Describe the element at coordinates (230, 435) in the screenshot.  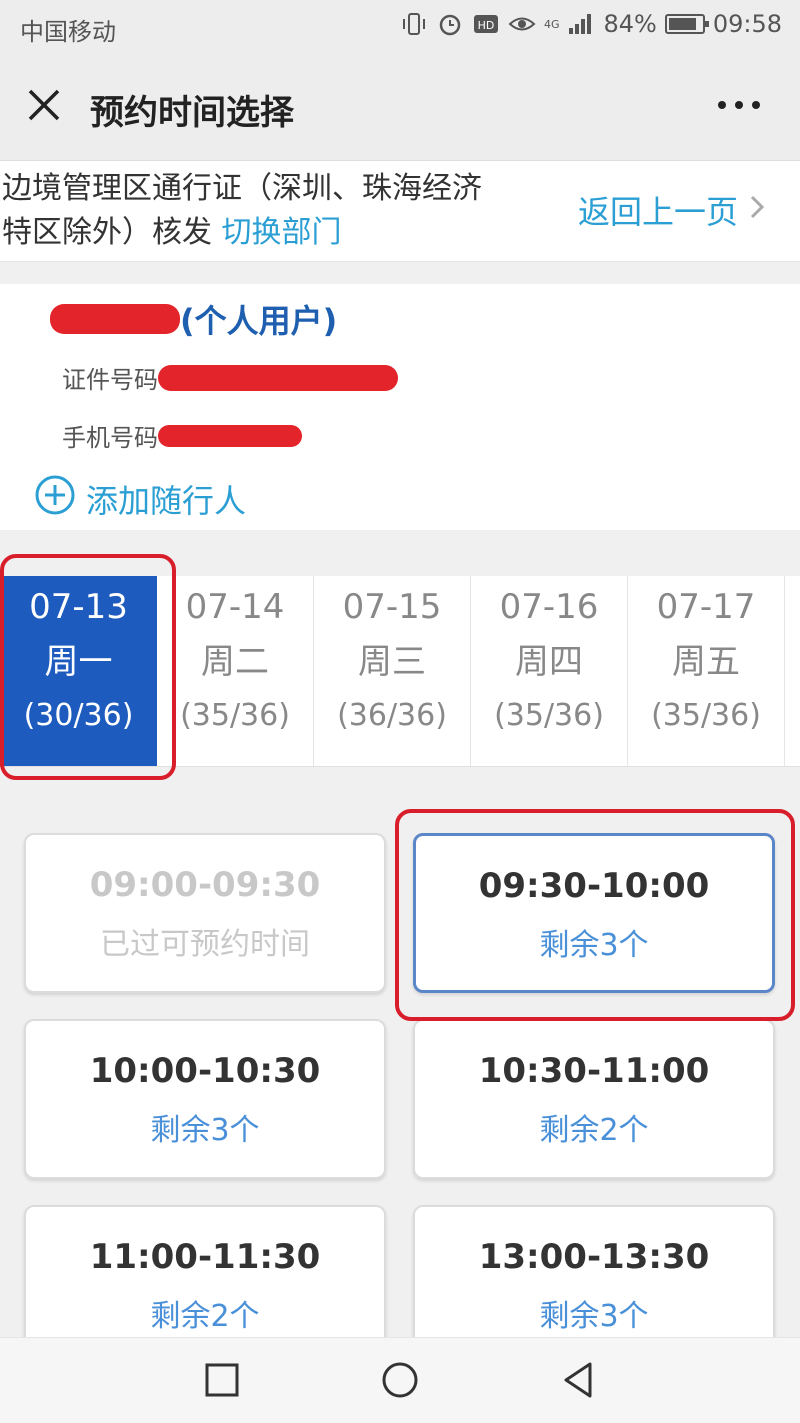
I see `redacted-phone` at that location.